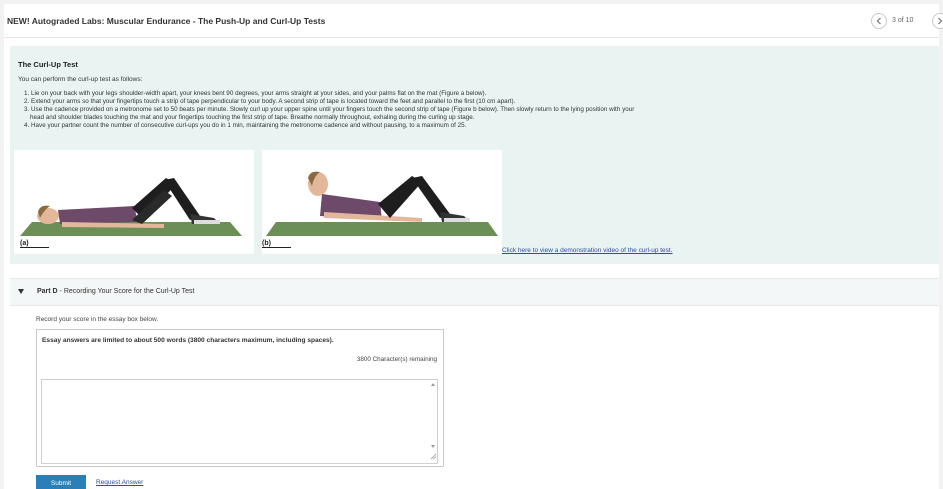 This screenshot has width=943, height=489. I want to click on resize-grip-icon, so click(433, 456).